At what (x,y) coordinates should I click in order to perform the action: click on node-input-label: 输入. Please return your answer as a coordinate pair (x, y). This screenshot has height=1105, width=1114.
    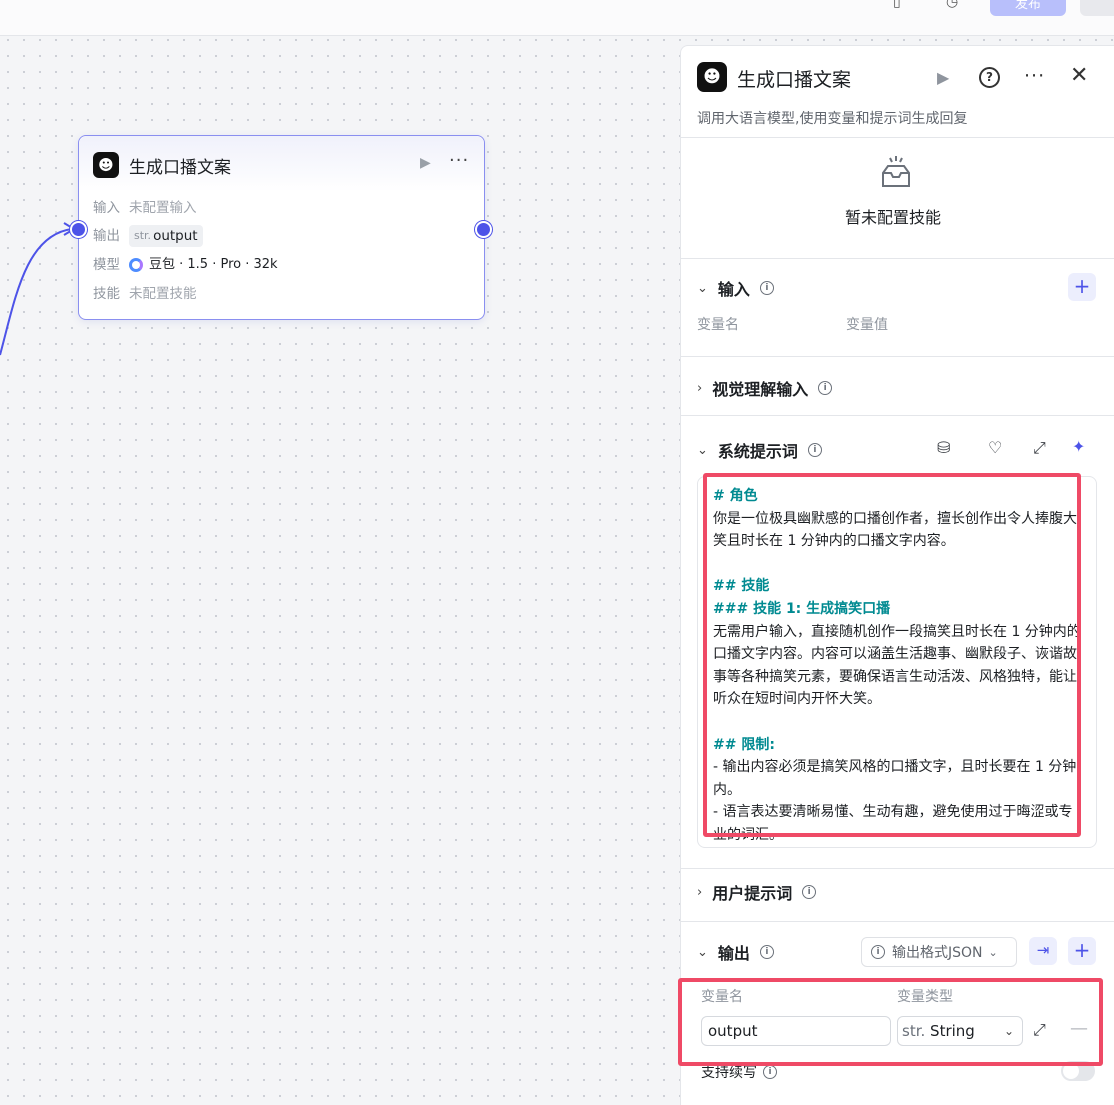
    Looking at the image, I should click on (106, 208).